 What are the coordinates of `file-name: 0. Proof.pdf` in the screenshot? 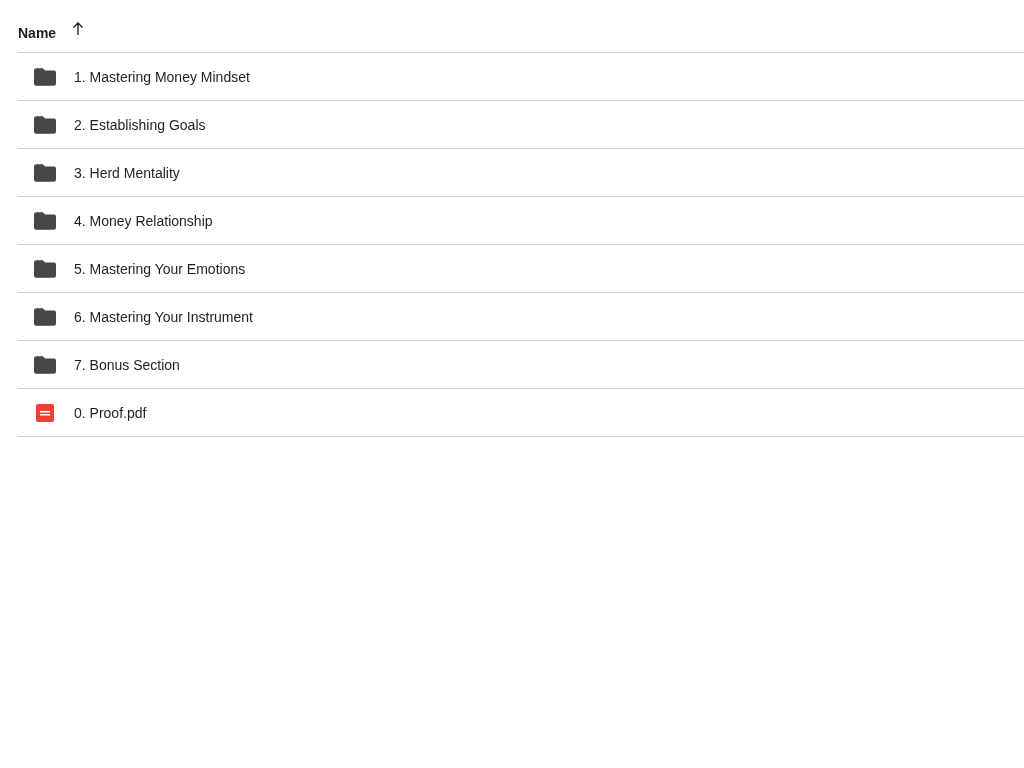 It's located at (110, 412).